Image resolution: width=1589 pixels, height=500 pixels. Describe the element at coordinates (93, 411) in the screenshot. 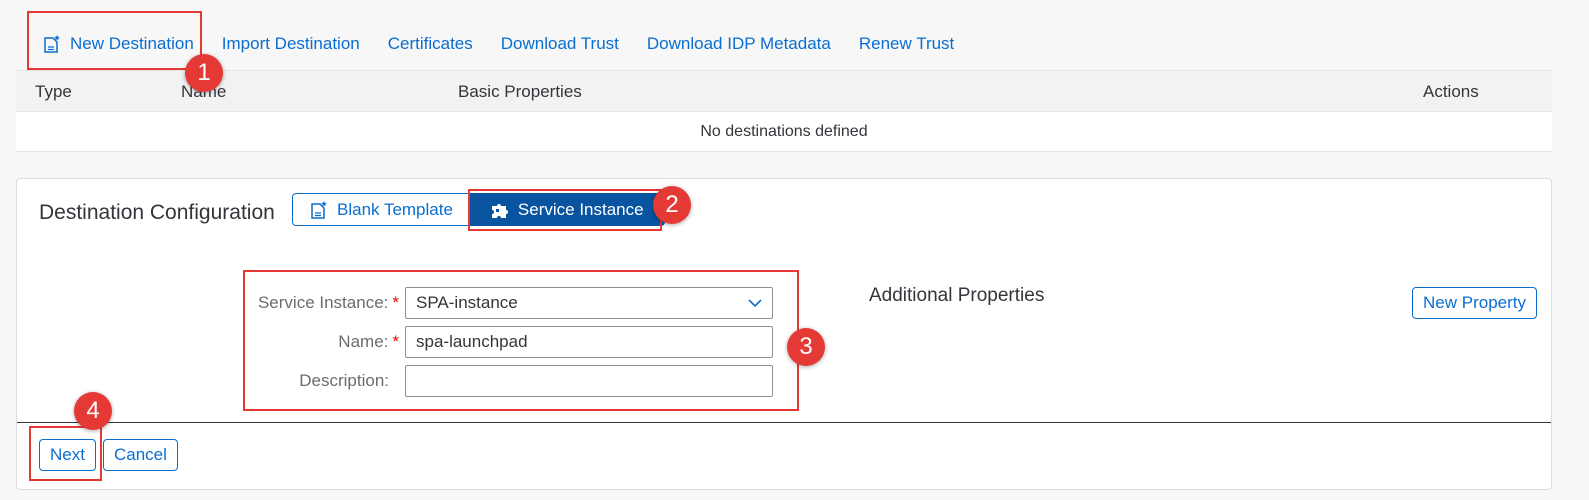

I see `step-badge-4: 4` at that location.